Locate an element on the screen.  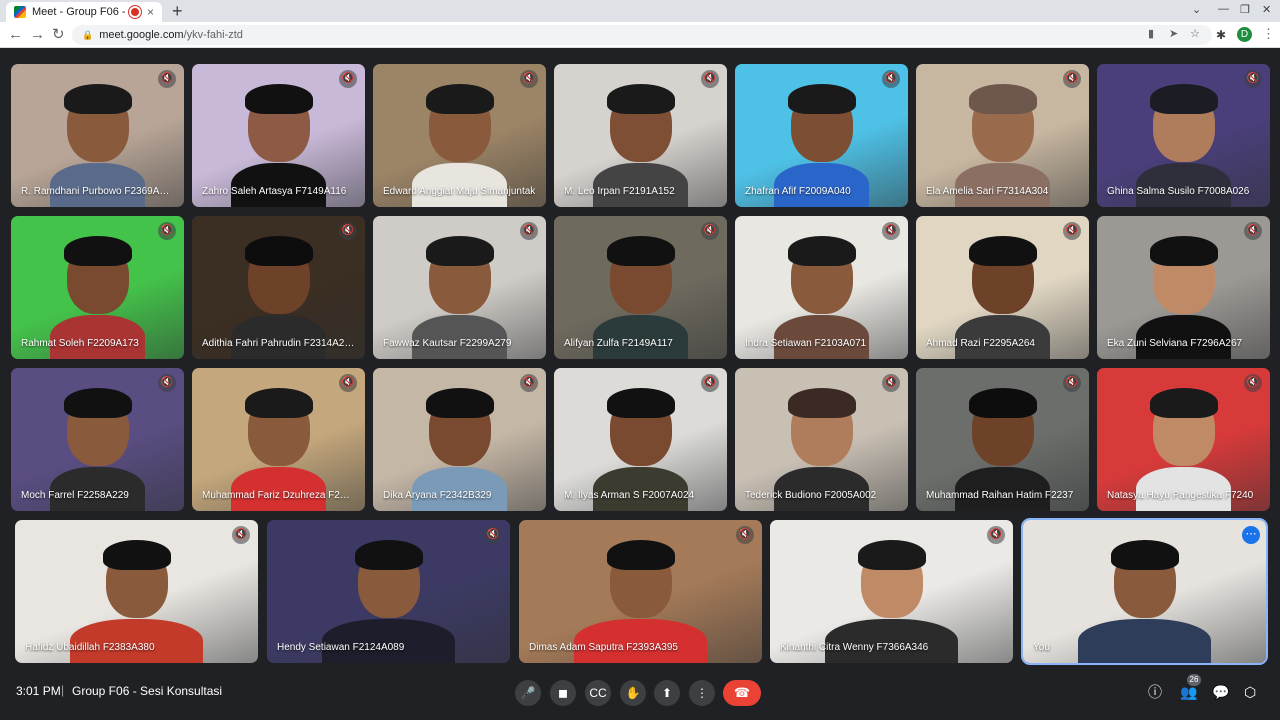
address-bar: 🔒 meet.google.com /ykv-fahi-ztd is located at coordinates (642, 35).